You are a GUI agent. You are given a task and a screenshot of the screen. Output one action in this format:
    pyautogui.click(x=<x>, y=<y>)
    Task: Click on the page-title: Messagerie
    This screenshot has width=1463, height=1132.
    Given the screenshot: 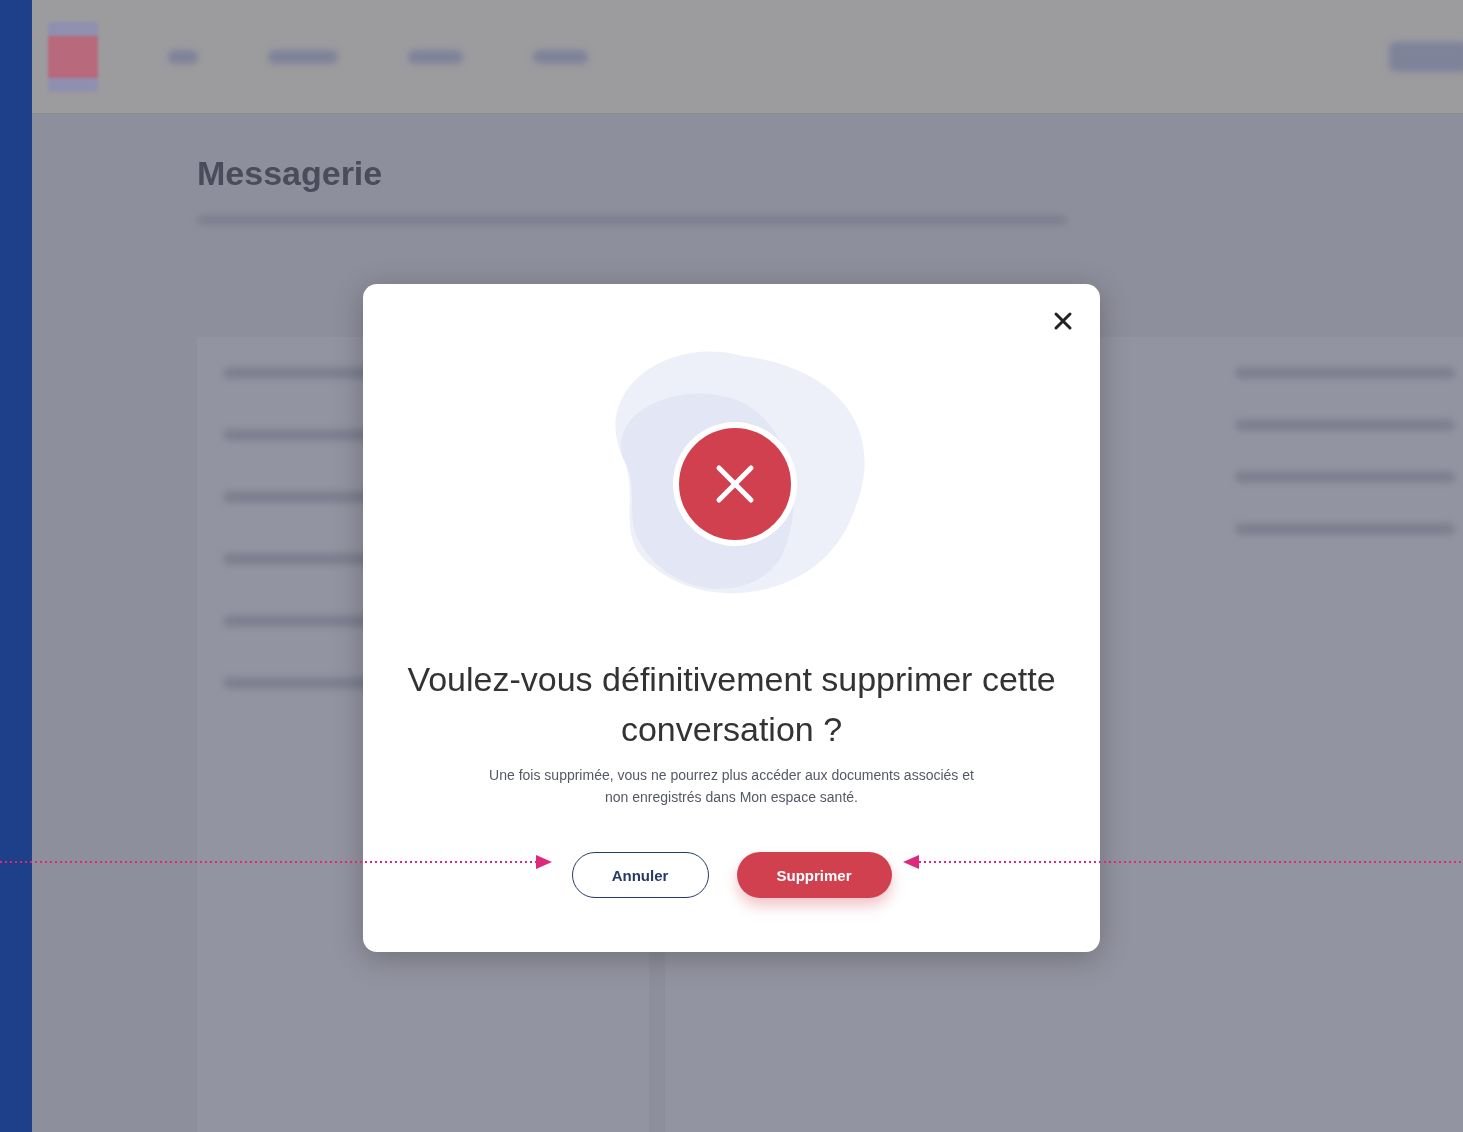 What is the action you would take?
    pyautogui.click(x=290, y=173)
    